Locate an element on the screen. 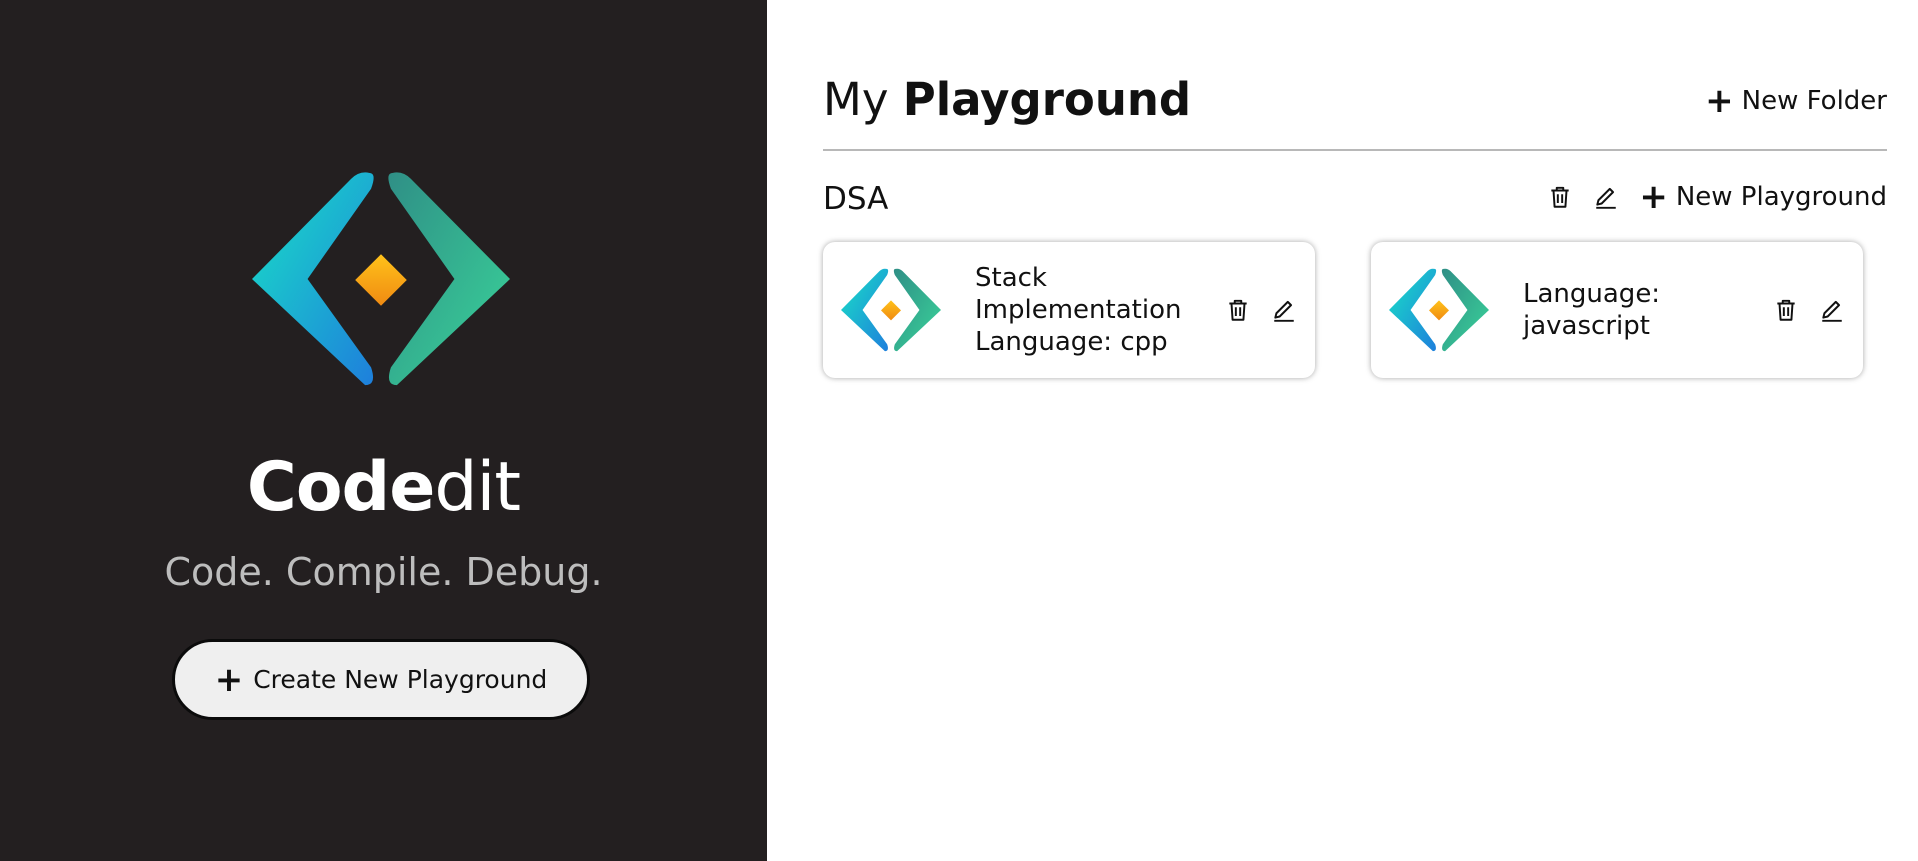 Image resolution: width=1918 pixels, height=861 pixels. card-text: Stack Implementation Language: cpp is located at coordinates (1100, 310).